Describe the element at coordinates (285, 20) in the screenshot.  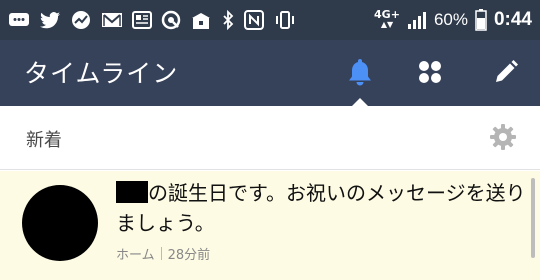
I see `vibrate-icon` at that location.